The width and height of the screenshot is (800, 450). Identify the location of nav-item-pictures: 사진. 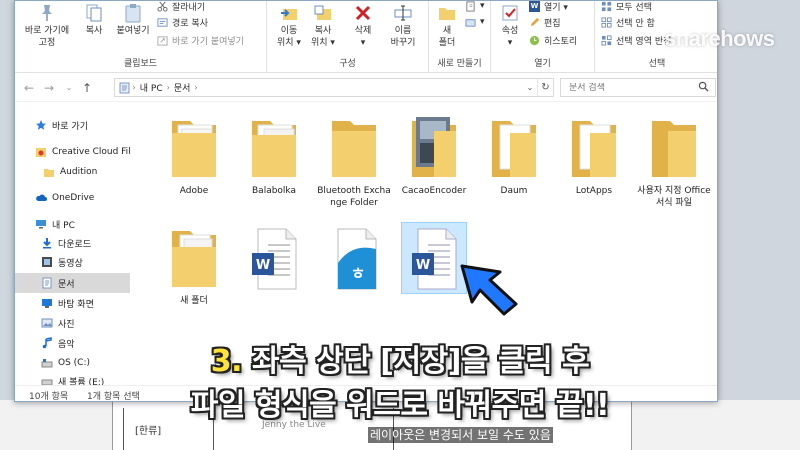
(72, 323).